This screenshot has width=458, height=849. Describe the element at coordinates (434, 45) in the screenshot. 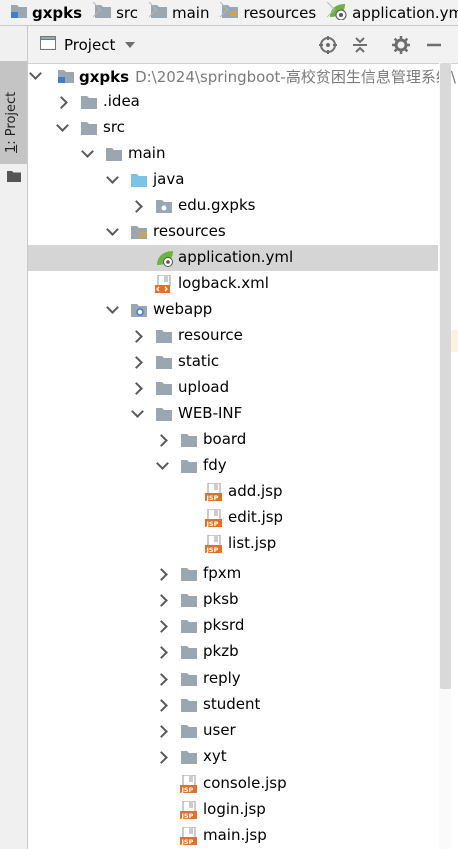

I see `minimize-icon` at that location.